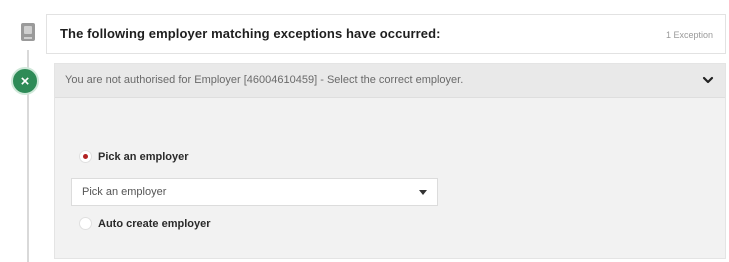 Image resolution: width=729 pixels, height=262 pixels. Describe the element at coordinates (154, 223) in the screenshot. I see `auto-create-label: Auto create employer` at that location.